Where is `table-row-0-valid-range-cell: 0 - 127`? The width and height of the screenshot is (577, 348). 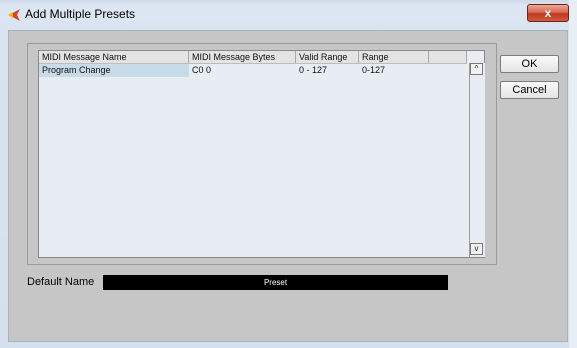
table-row-0-valid-range-cell: 0 - 127 is located at coordinates (327, 70).